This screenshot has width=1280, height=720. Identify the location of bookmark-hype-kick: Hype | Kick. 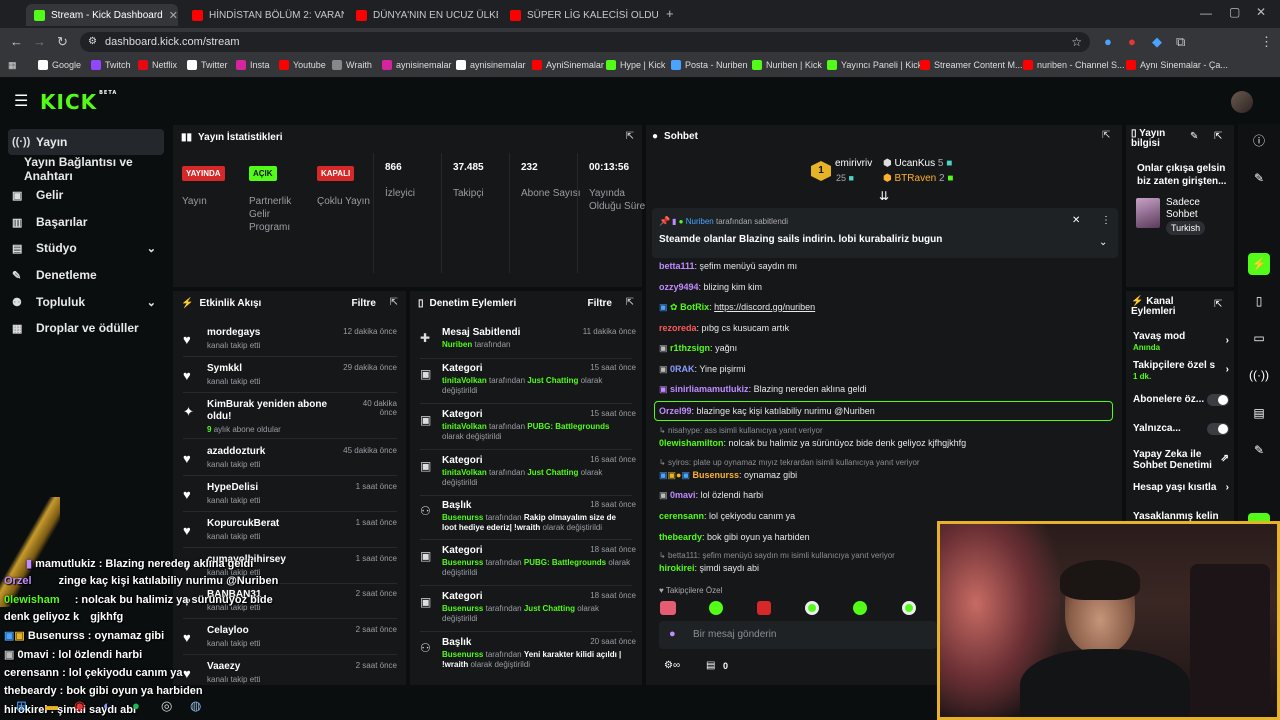
(635, 65).